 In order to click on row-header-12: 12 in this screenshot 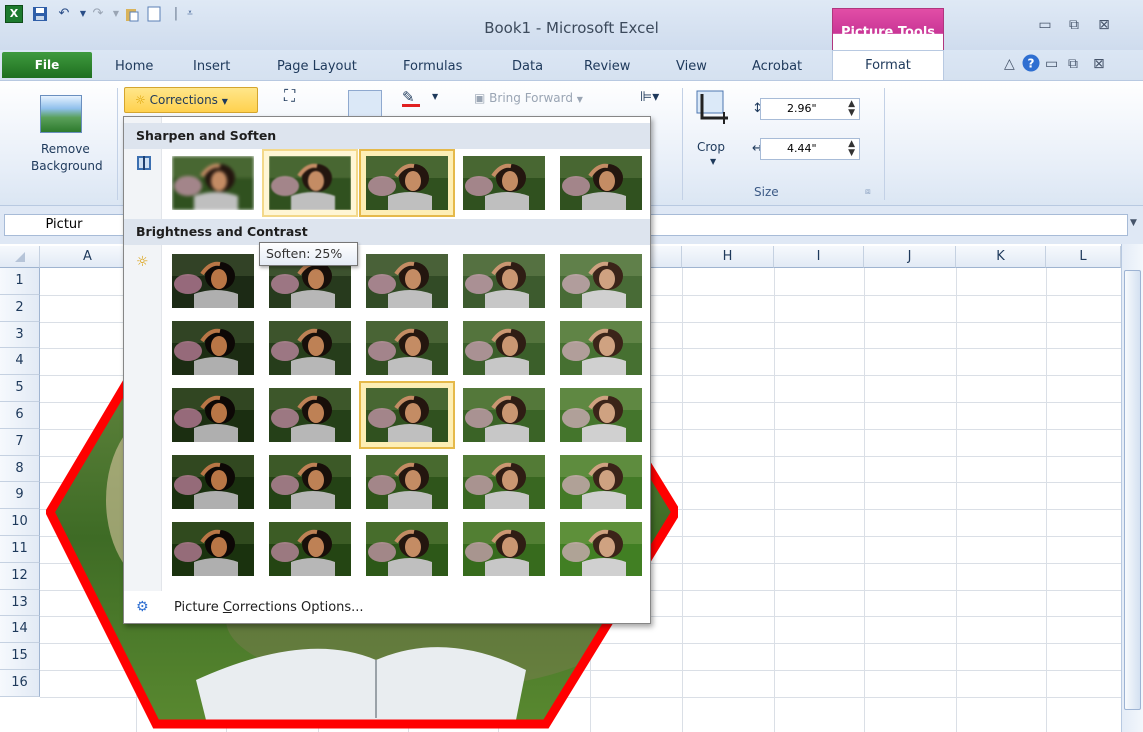, I will do `click(20, 576)`.